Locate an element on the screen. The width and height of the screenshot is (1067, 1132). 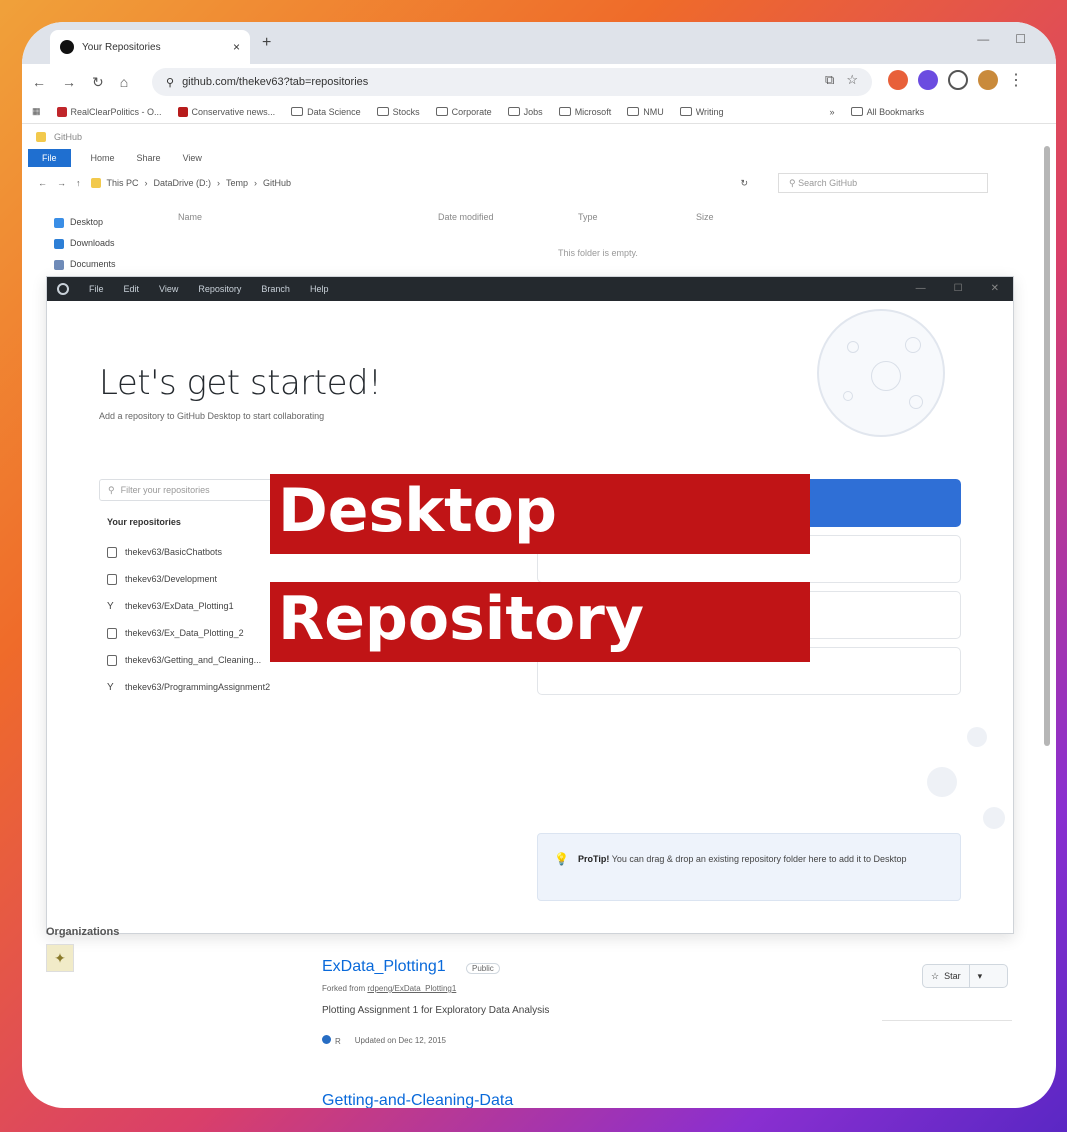
site-info-icon: ⚲ is located at coordinates (170, 82).